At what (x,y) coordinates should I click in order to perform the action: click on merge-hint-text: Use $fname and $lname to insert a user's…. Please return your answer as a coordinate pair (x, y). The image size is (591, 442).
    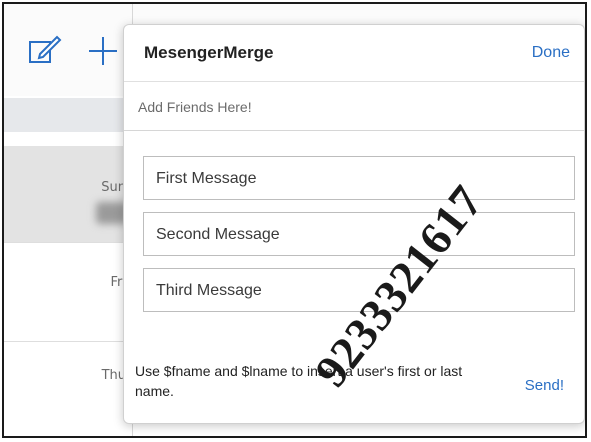
    Looking at the image, I should click on (299, 381).